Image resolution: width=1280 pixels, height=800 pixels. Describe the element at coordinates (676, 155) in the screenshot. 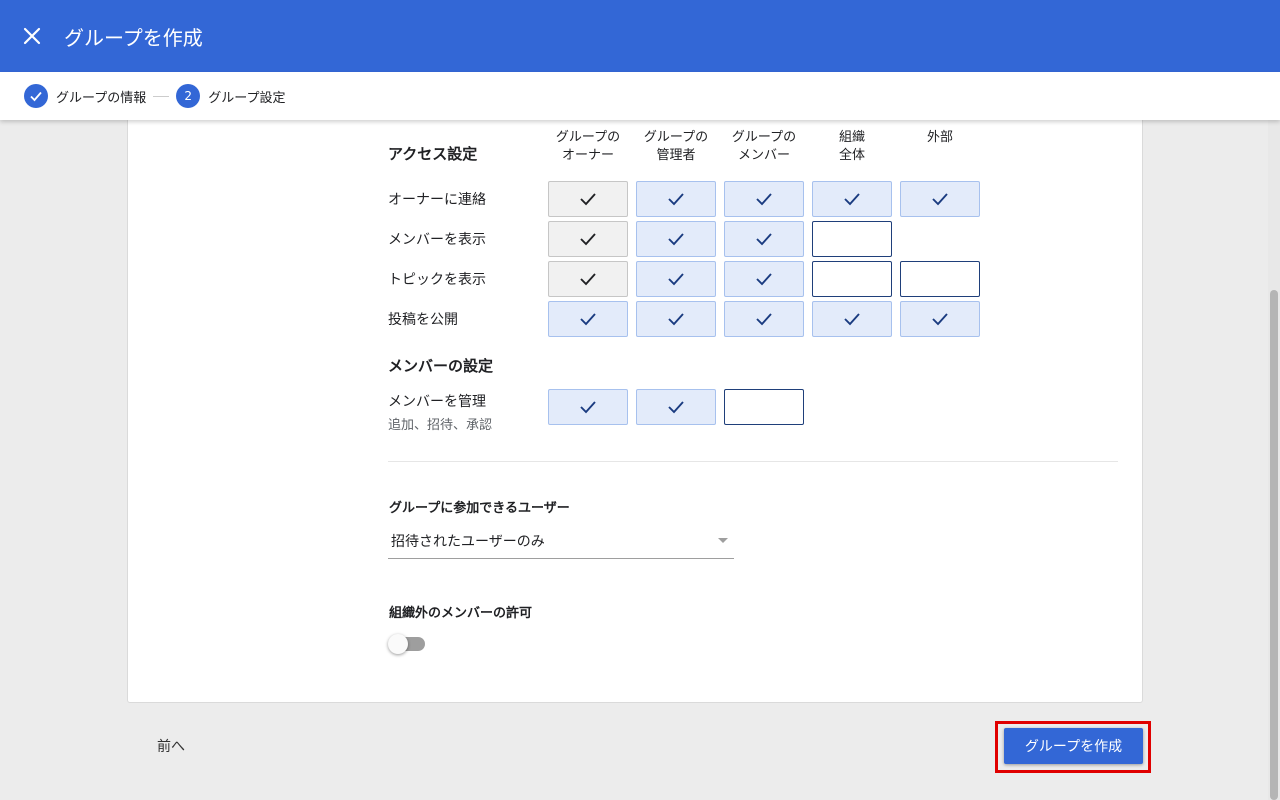

I see `column-header-line: 管理者` at that location.